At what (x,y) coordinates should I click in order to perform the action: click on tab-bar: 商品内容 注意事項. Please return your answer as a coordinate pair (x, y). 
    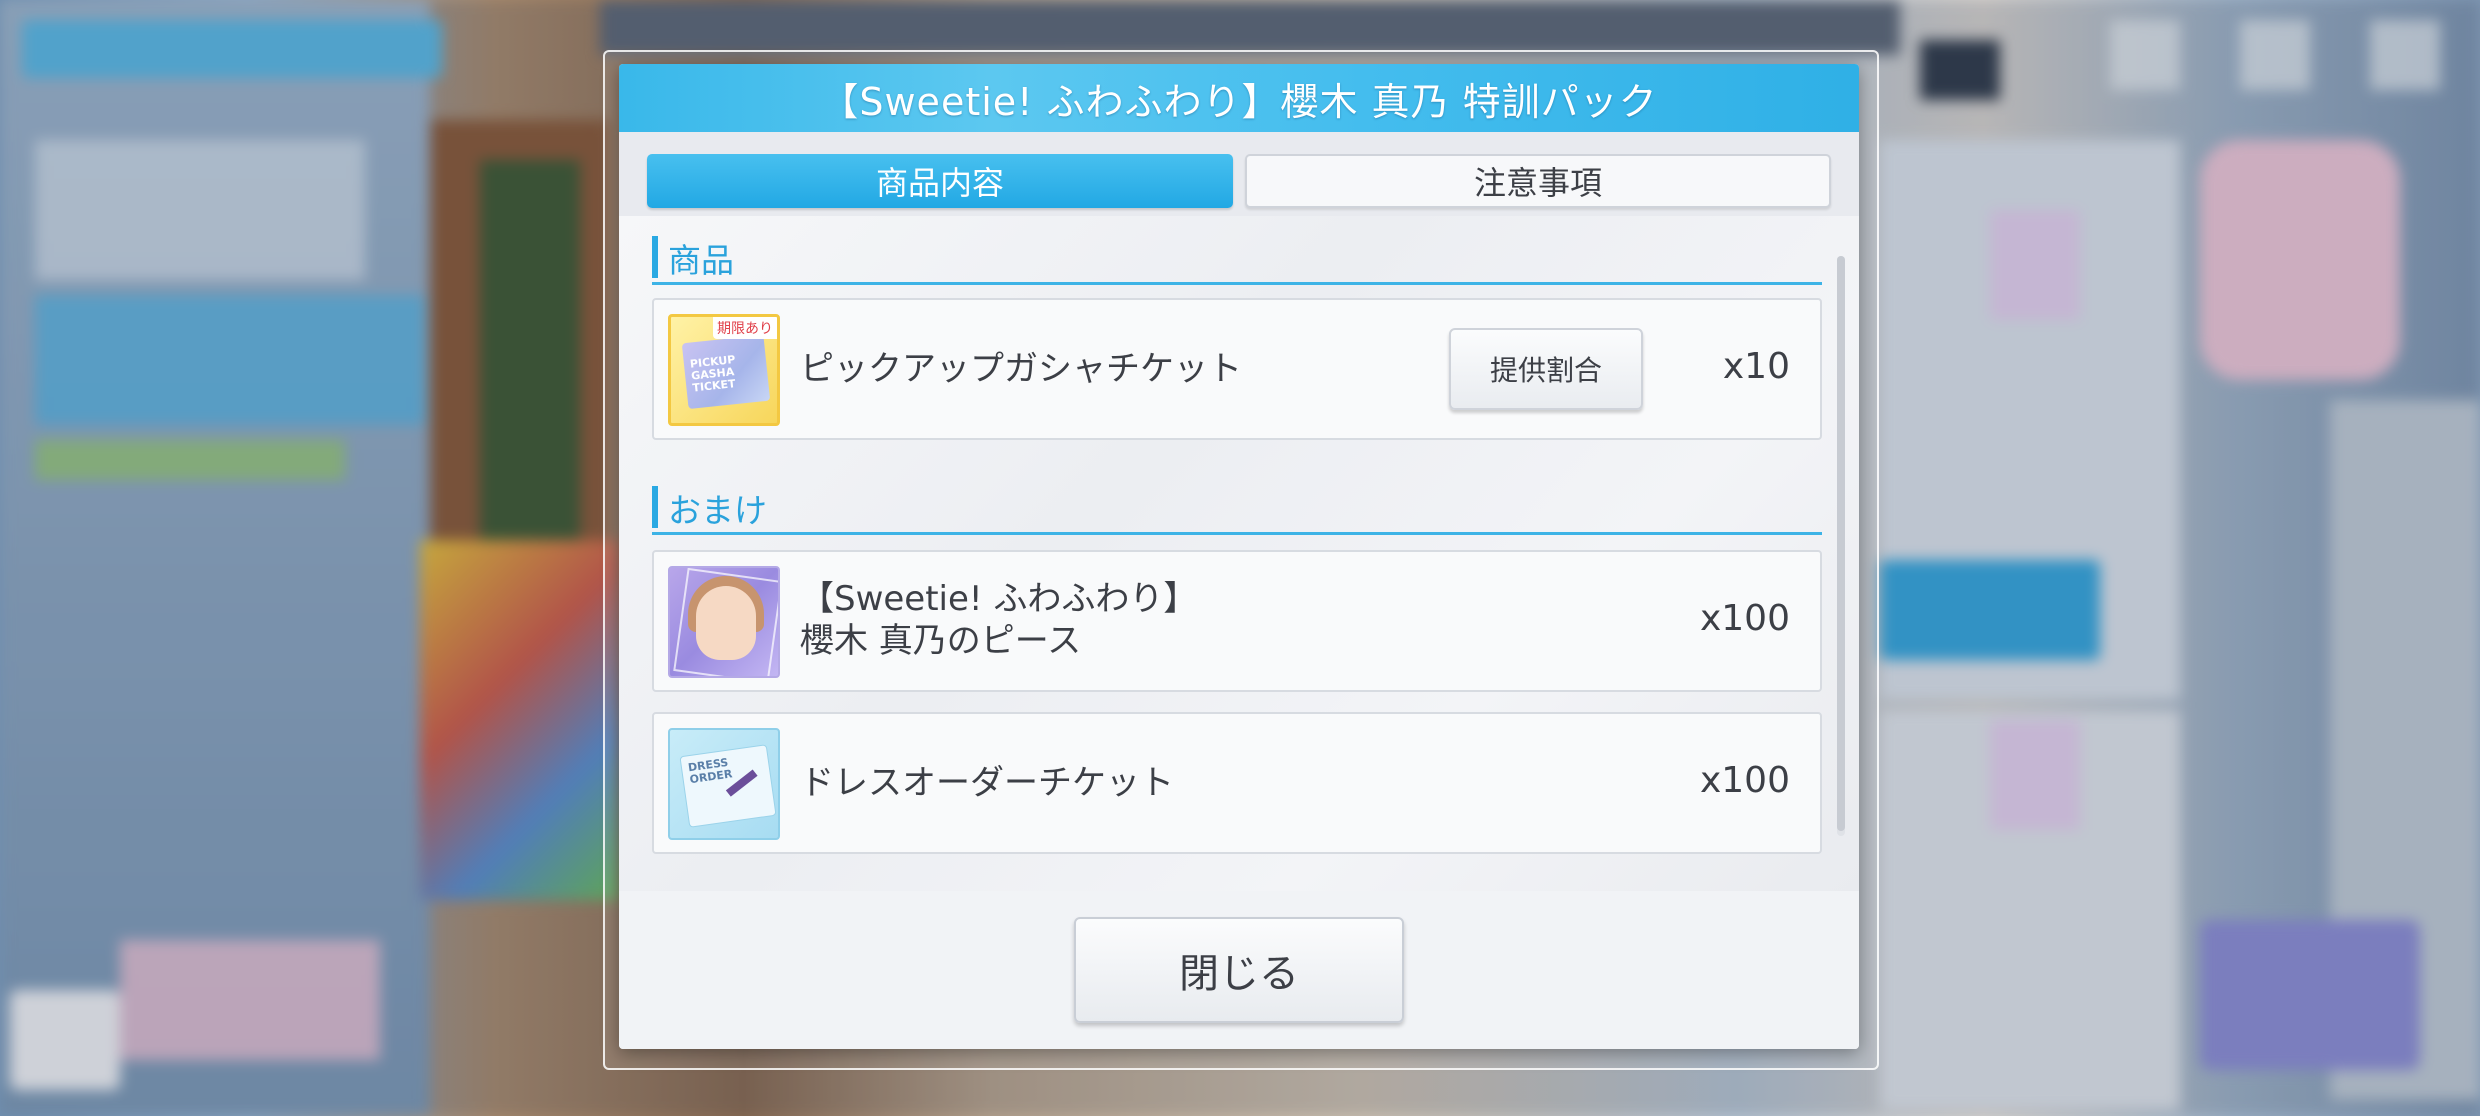
    Looking at the image, I should click on (1239, 174).